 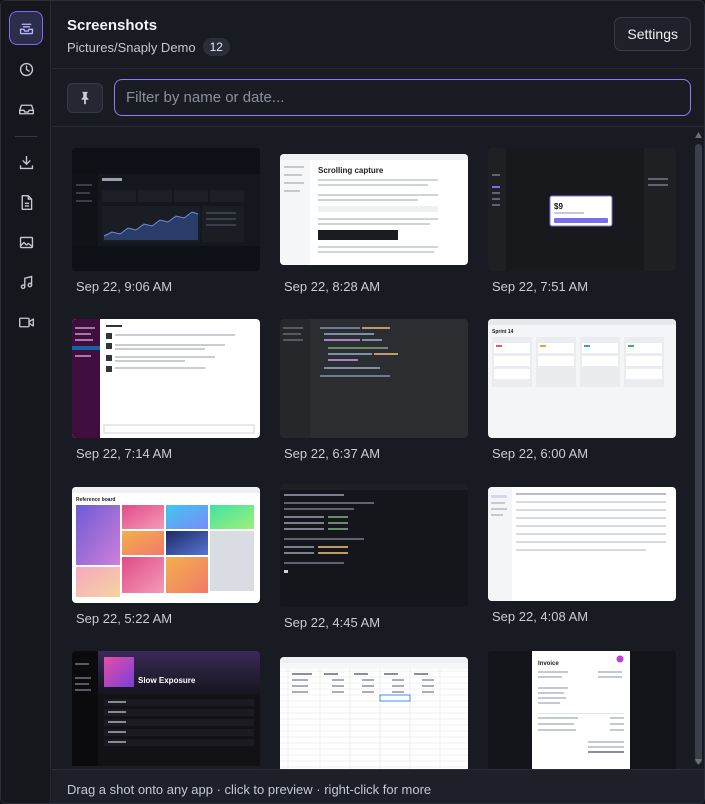 I want to click on tray-icon, so click(x=26, y=28).